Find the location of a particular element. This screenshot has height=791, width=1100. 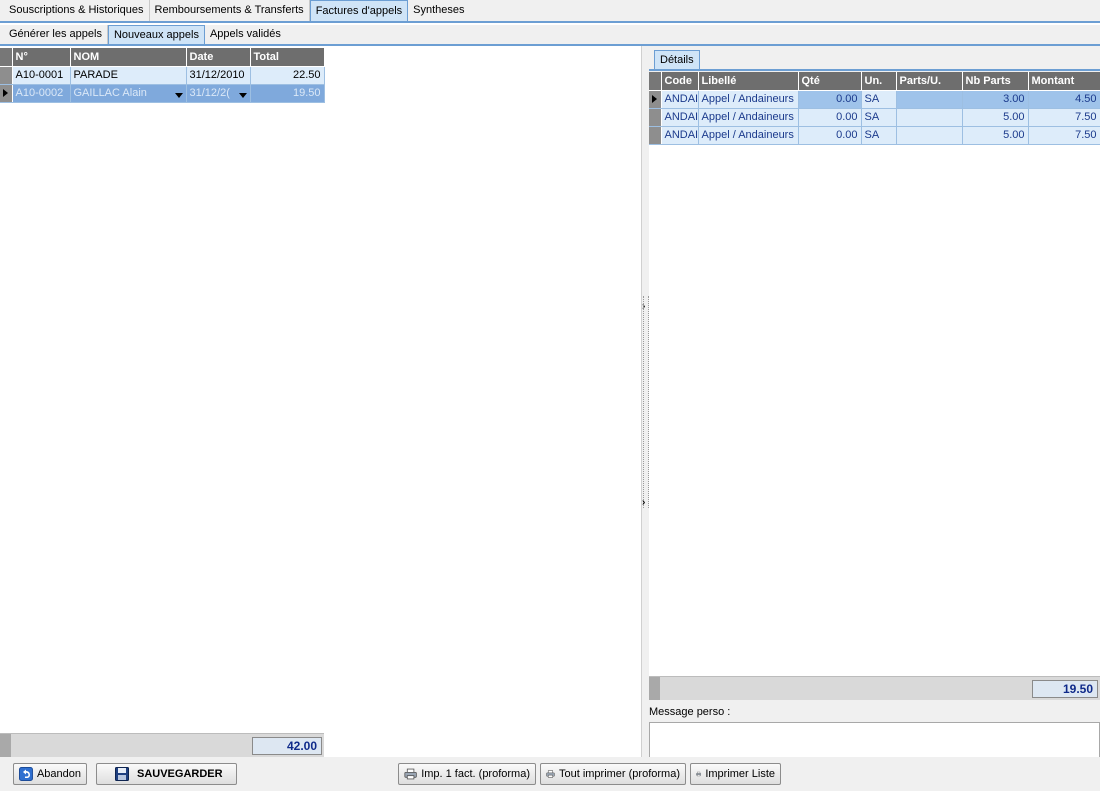

cell-montant: 4.50 is located at coordinates (1064, 99).